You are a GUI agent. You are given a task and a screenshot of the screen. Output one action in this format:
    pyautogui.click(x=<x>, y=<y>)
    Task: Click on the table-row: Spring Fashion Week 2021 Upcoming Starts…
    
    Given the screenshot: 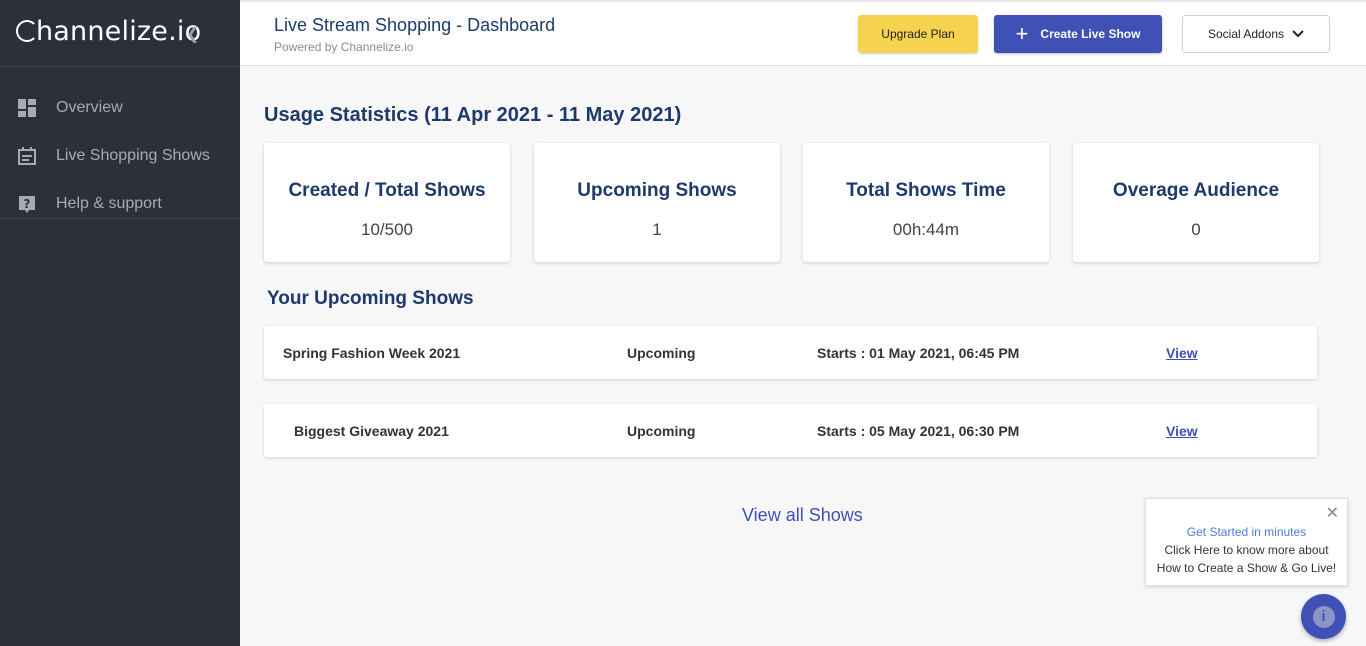 What is the action you would take?
    pyautogui.click(x=790, y=352)
    